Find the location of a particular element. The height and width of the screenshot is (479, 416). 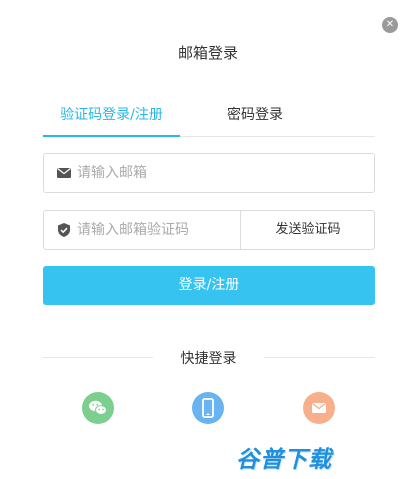

quick-login-title: 快捷登录 is located at coordinates (208, 359).